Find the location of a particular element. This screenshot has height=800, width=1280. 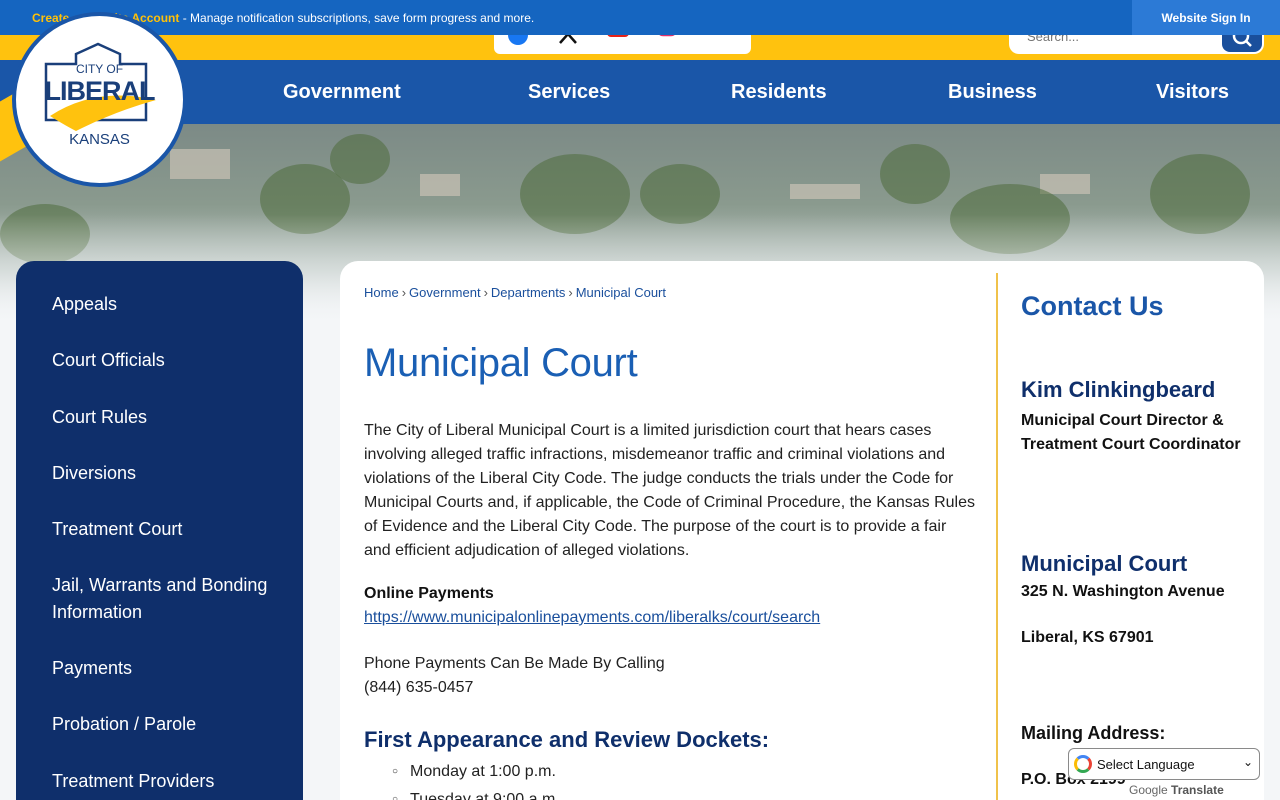

search-input is located at coordinates (1122, 39).